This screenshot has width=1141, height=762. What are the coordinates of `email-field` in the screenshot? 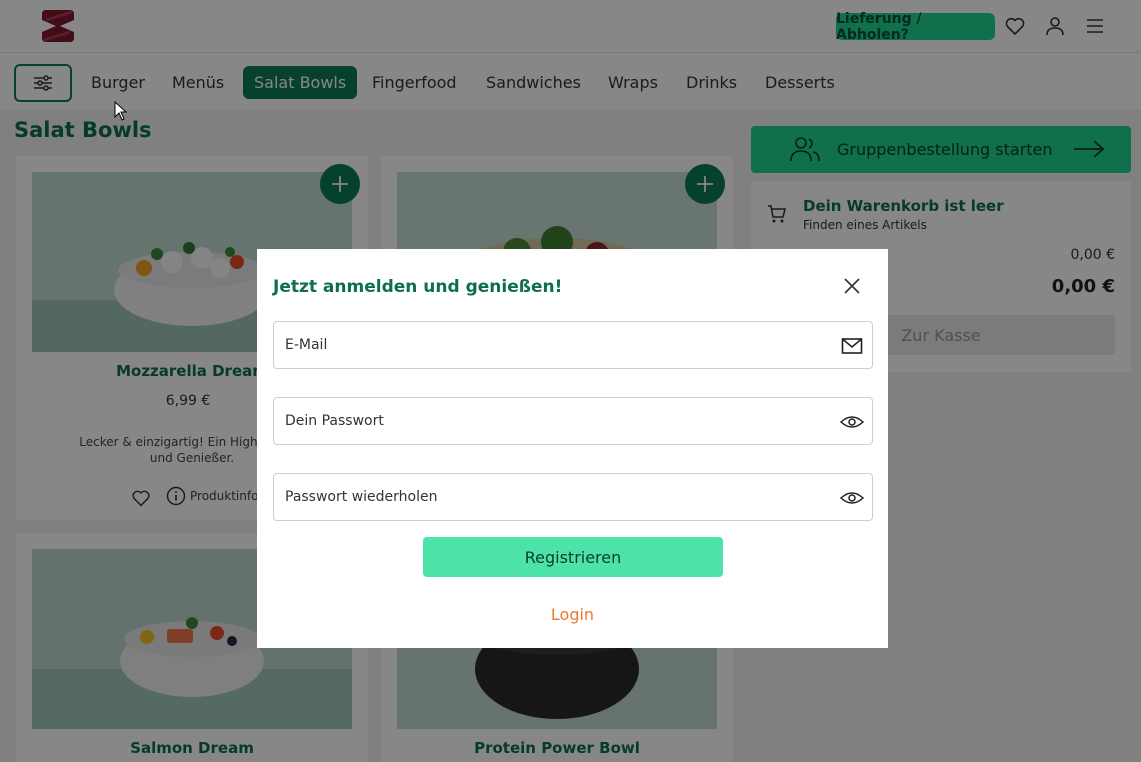 It's located at (573, 345).